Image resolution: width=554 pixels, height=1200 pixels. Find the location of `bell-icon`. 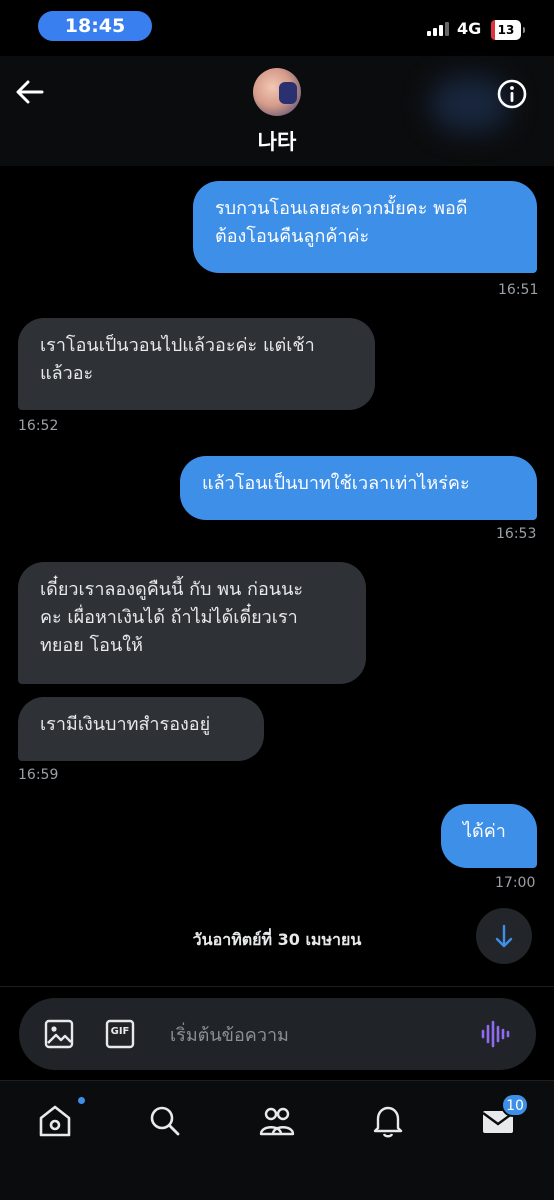

bell-icon is located at coordinates (388, 1122).